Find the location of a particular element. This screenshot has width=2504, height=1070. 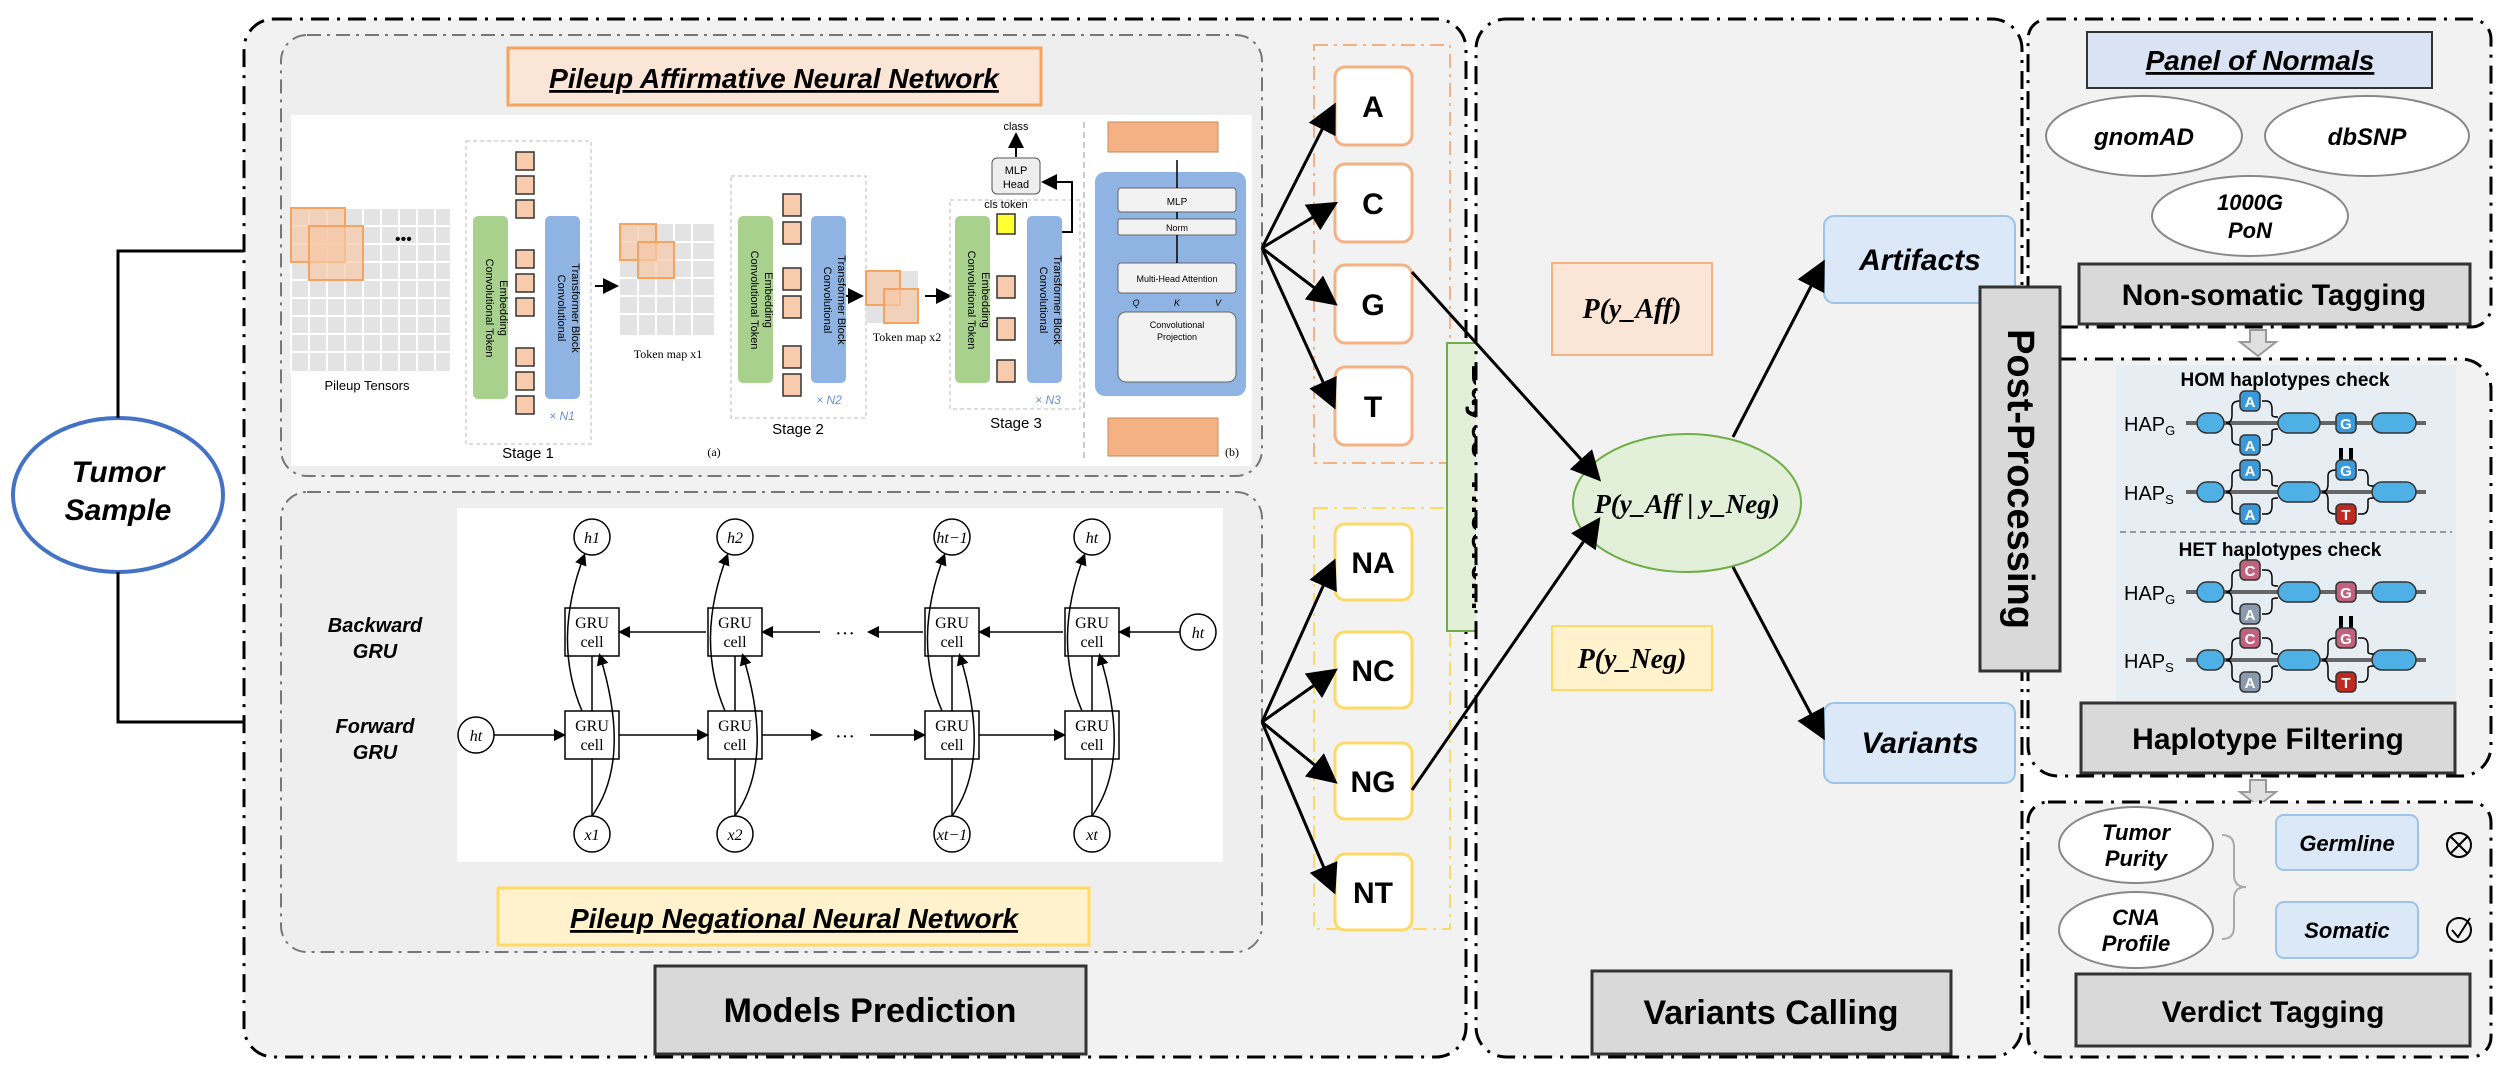

input-label: x1 is located at coordinates (591, 835).